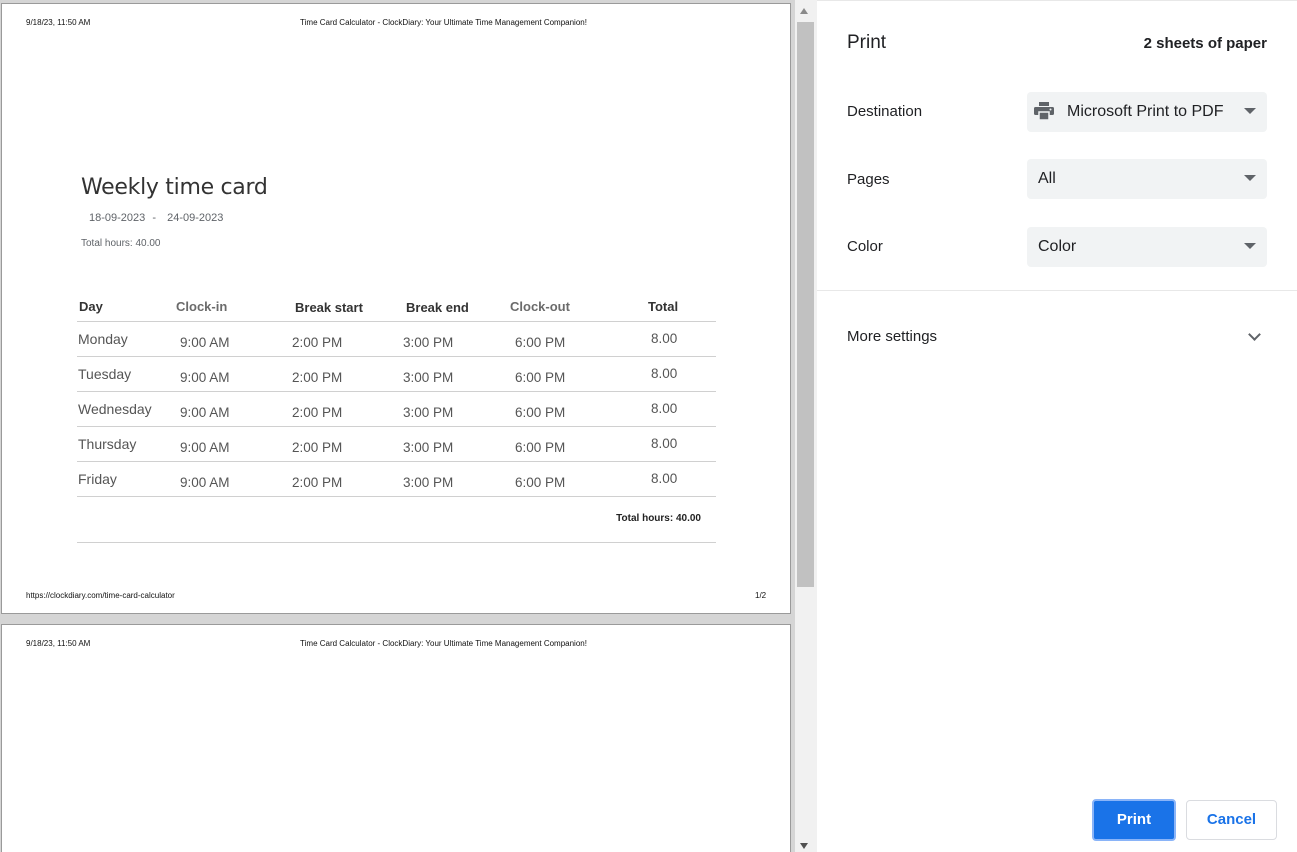 The image size is (1297, 852). I want to click on cell-day: Monday, so click(103, 339).